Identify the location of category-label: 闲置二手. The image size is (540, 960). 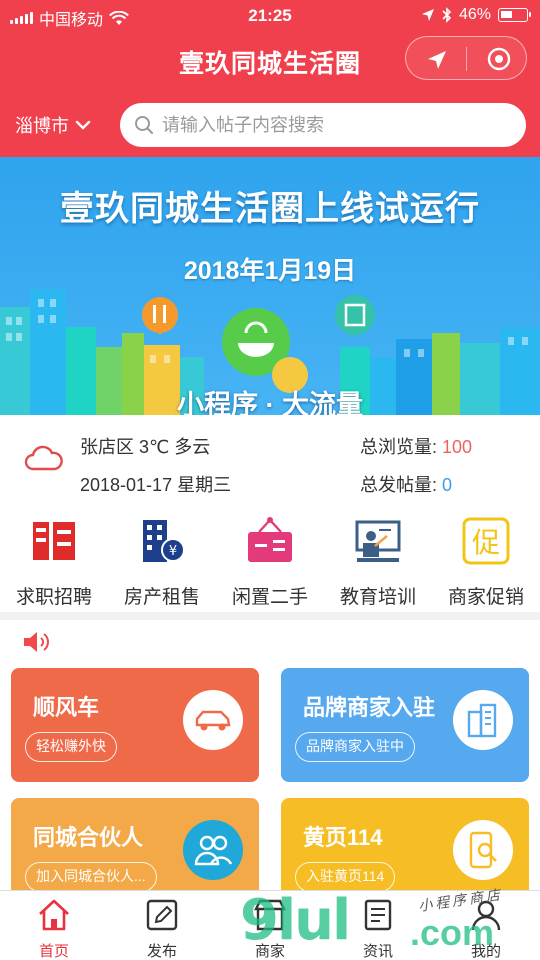
(269, 597).